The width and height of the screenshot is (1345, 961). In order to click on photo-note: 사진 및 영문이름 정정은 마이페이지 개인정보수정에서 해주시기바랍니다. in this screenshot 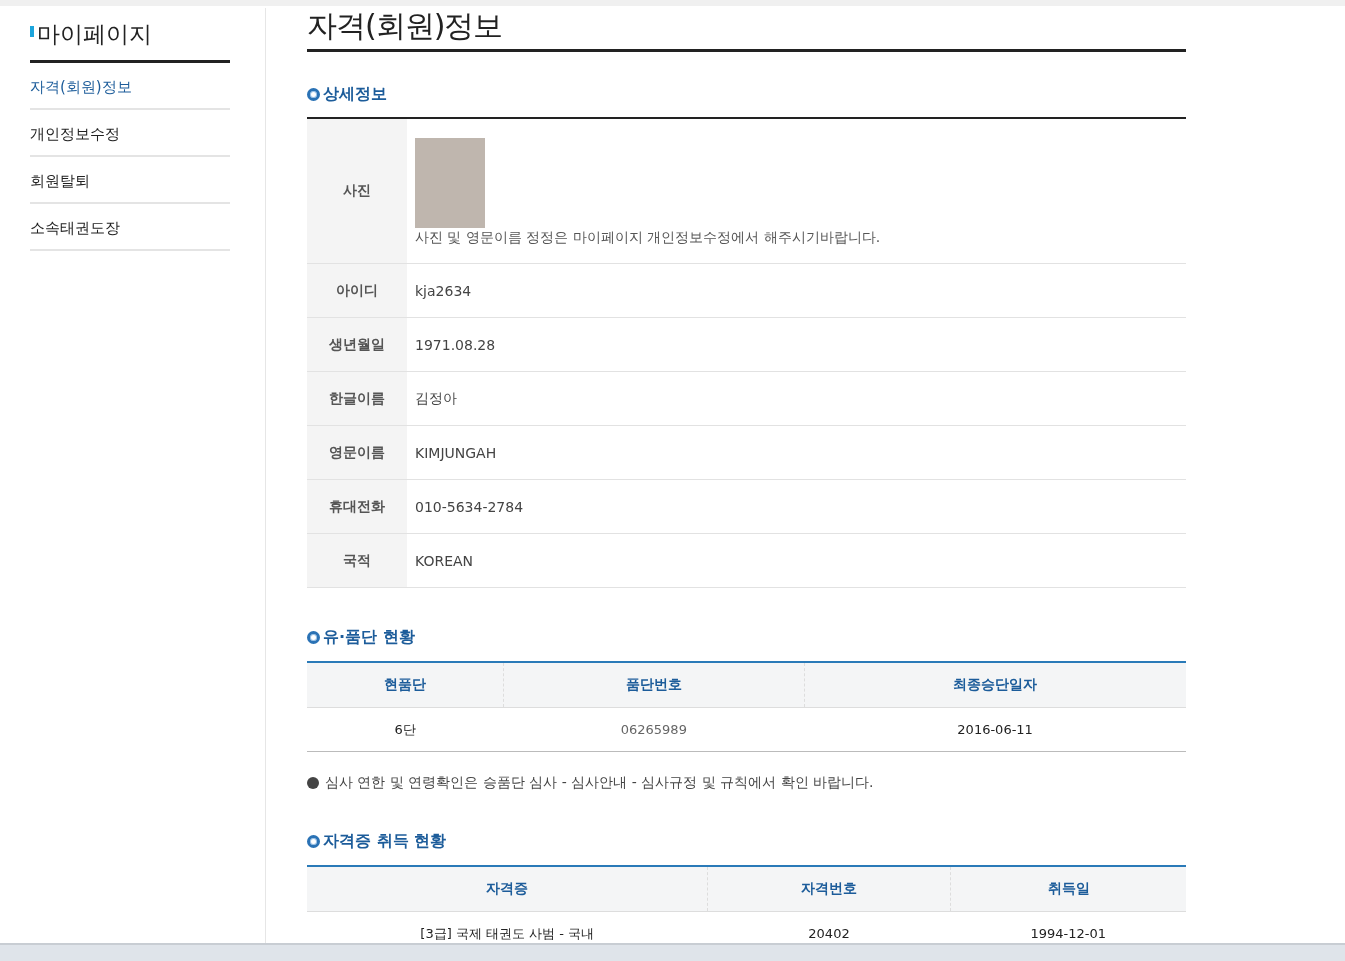, I will do `click(648, 238)`.